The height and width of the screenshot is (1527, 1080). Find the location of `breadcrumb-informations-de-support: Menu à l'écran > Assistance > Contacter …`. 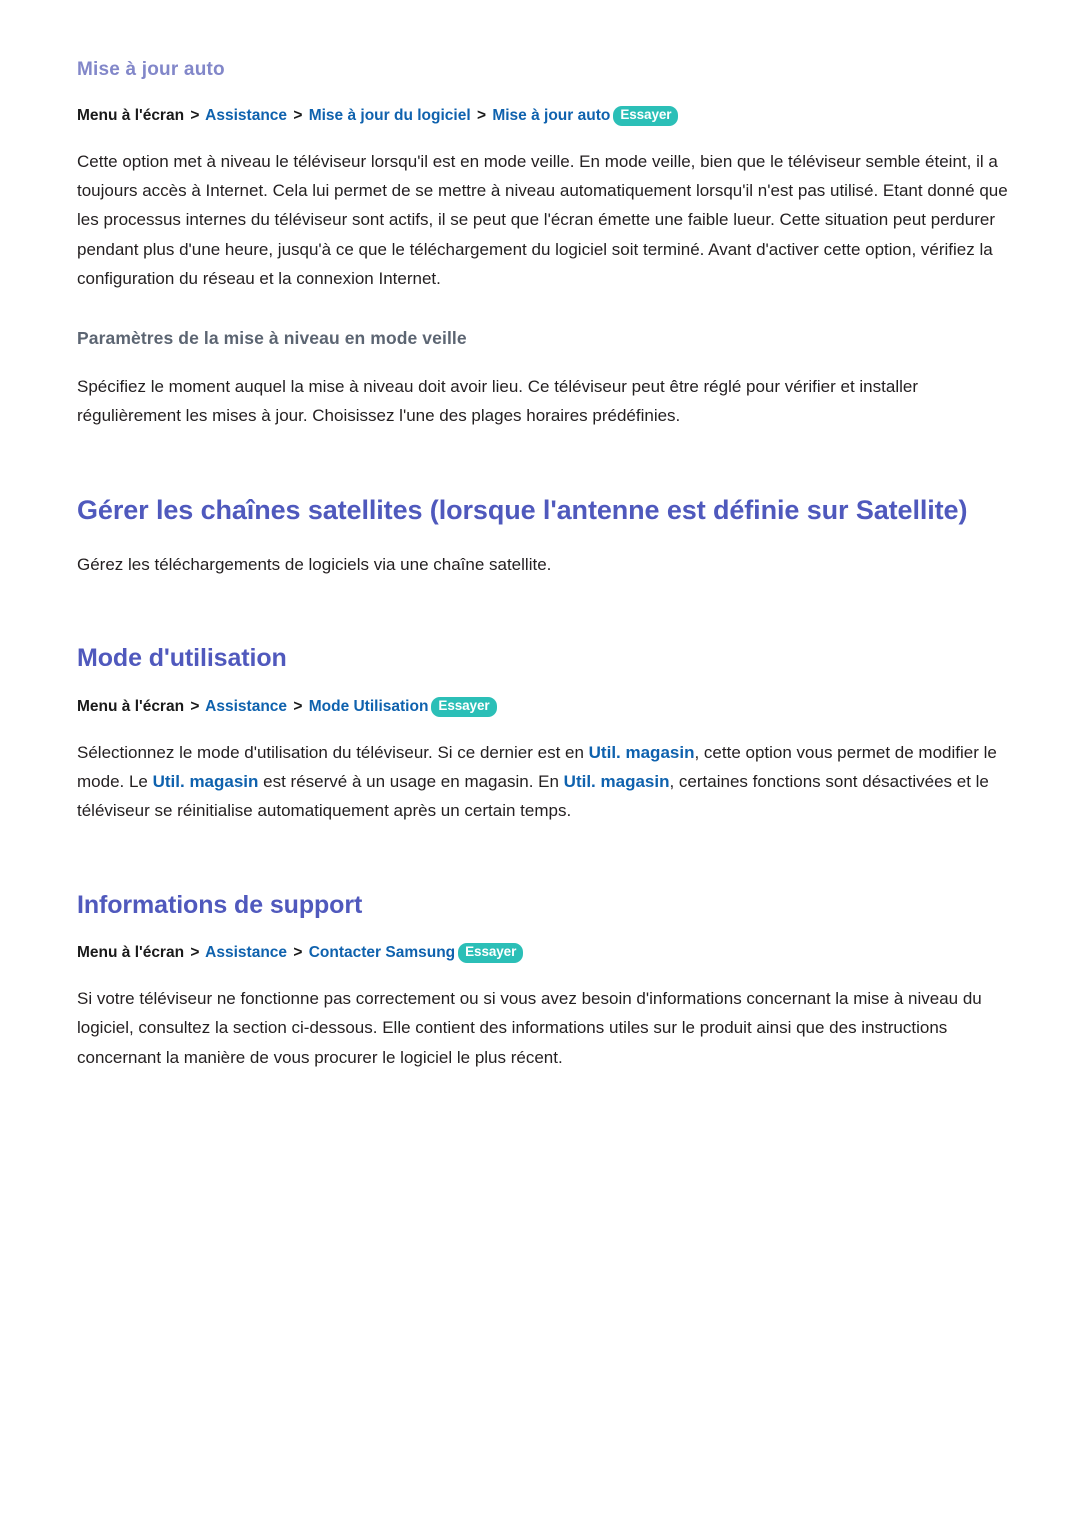

breadcrumb-informations-de-support: Menu à l'écran > Assistance > Contacter … is located at coordinates (547, 952).